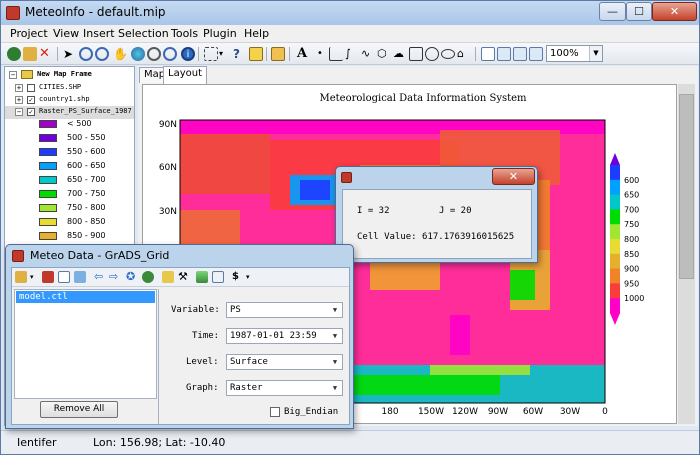 This screenshot has width=700, height=455. I want to click on measure-icon, so click(256, 54).